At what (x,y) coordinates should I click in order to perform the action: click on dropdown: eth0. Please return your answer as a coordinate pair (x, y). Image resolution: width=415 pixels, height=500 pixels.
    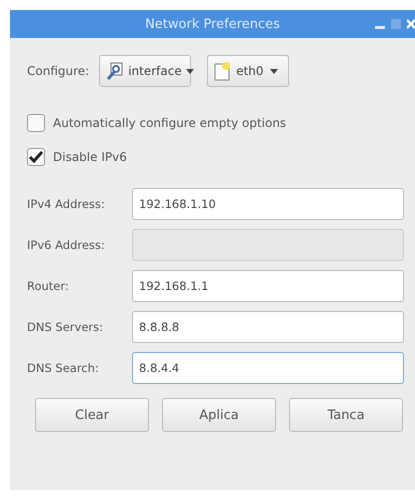
    Looking at the image, I should click on (248, 71).